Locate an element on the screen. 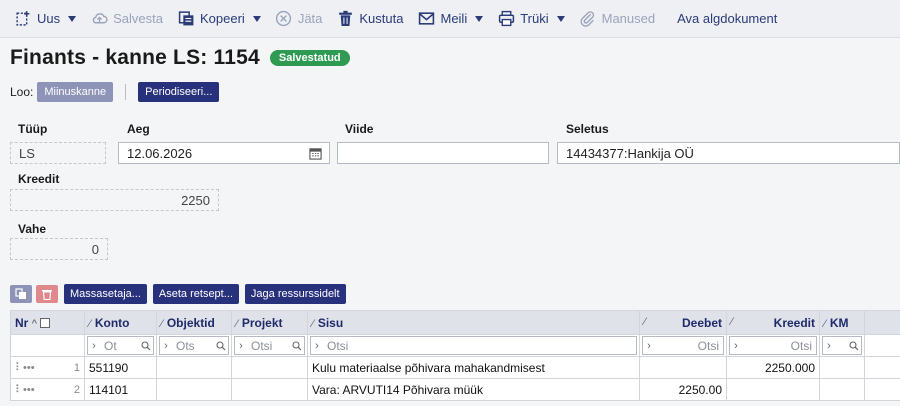 The image size is (900, 406). credit-total-value: 2250 is located at coordinates (195, 200).